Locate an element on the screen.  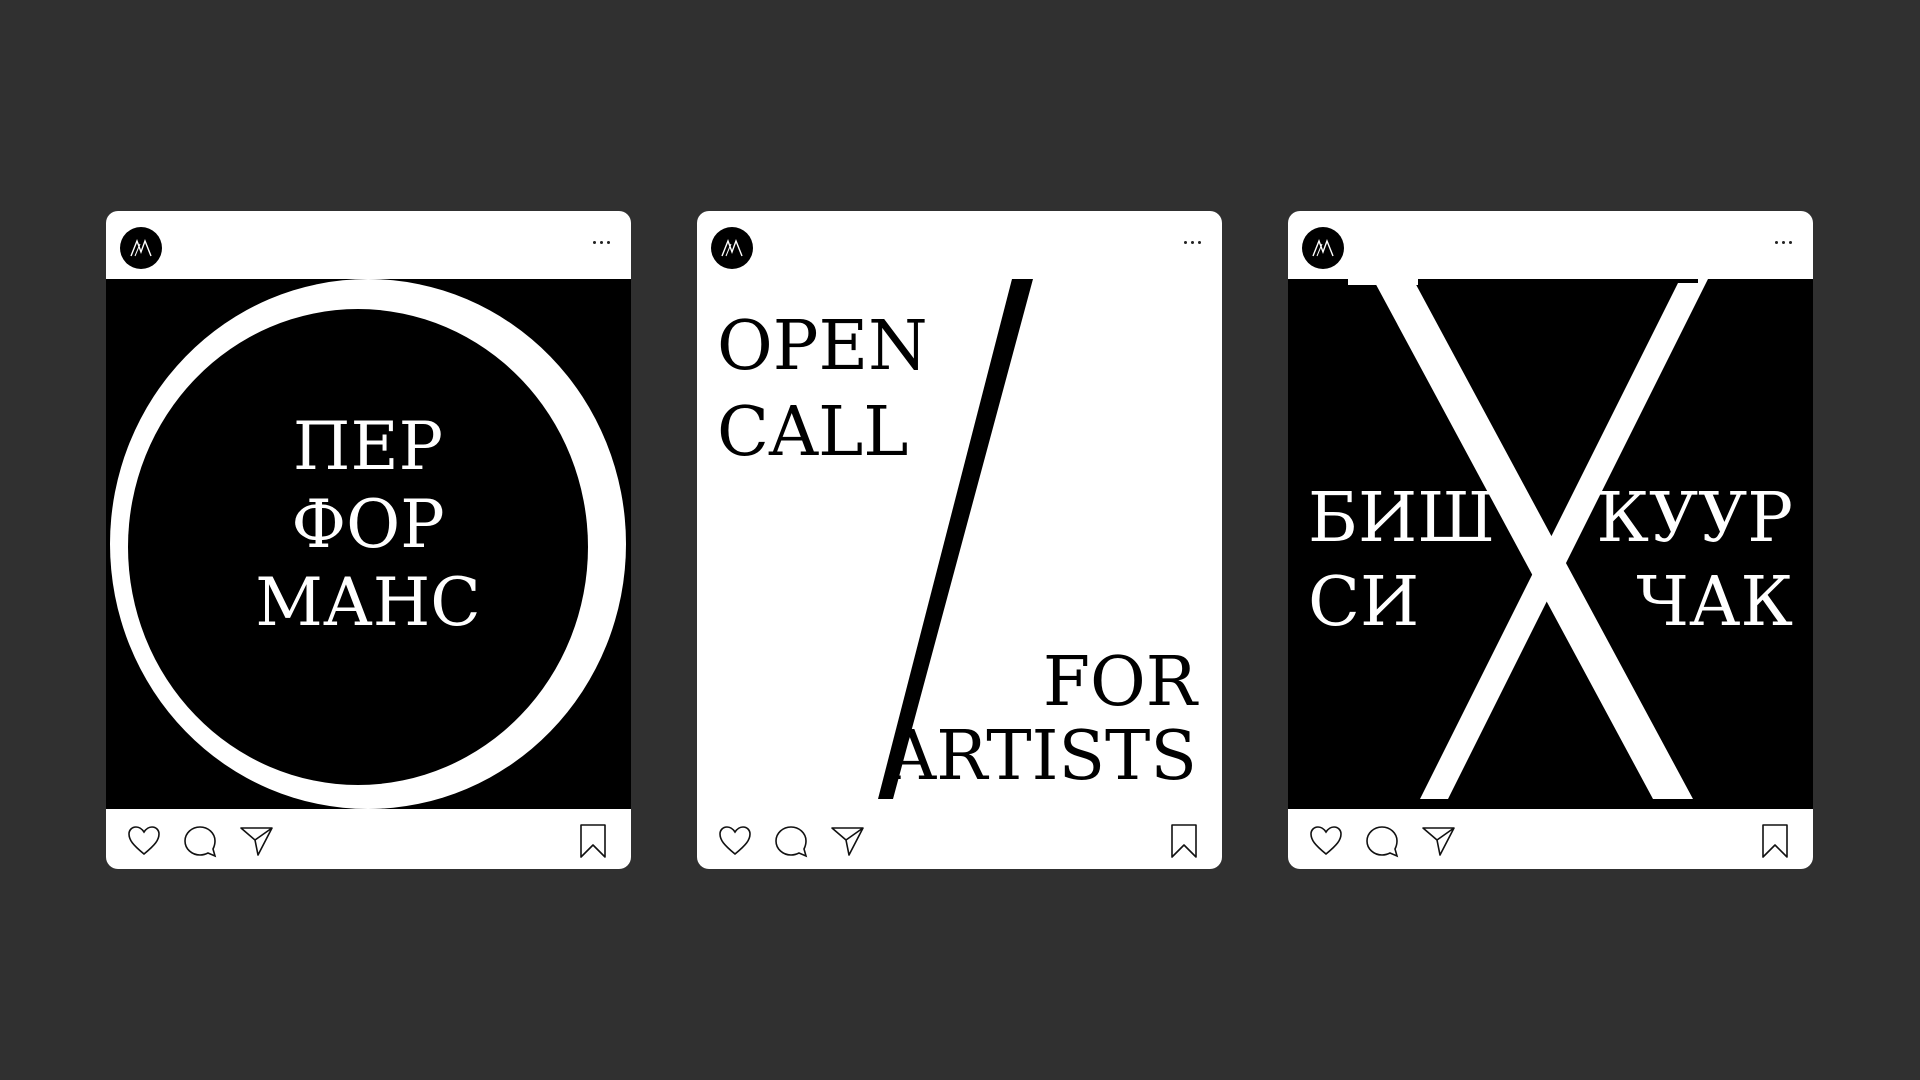
title-line-3: FOR is located at coordinates (1121, 682).